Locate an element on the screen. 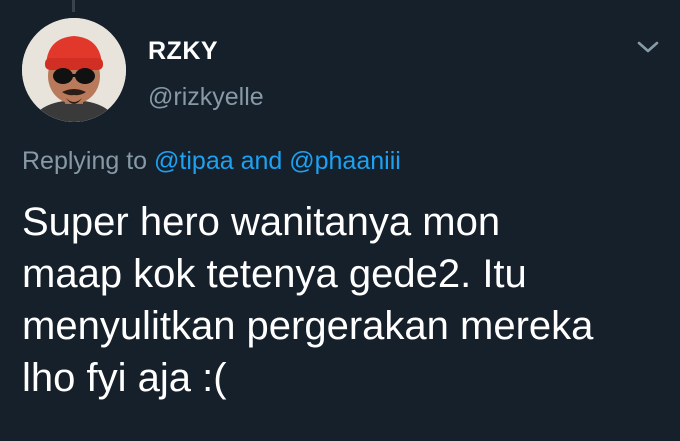  more-options-button is located at coordinates (648, 47).